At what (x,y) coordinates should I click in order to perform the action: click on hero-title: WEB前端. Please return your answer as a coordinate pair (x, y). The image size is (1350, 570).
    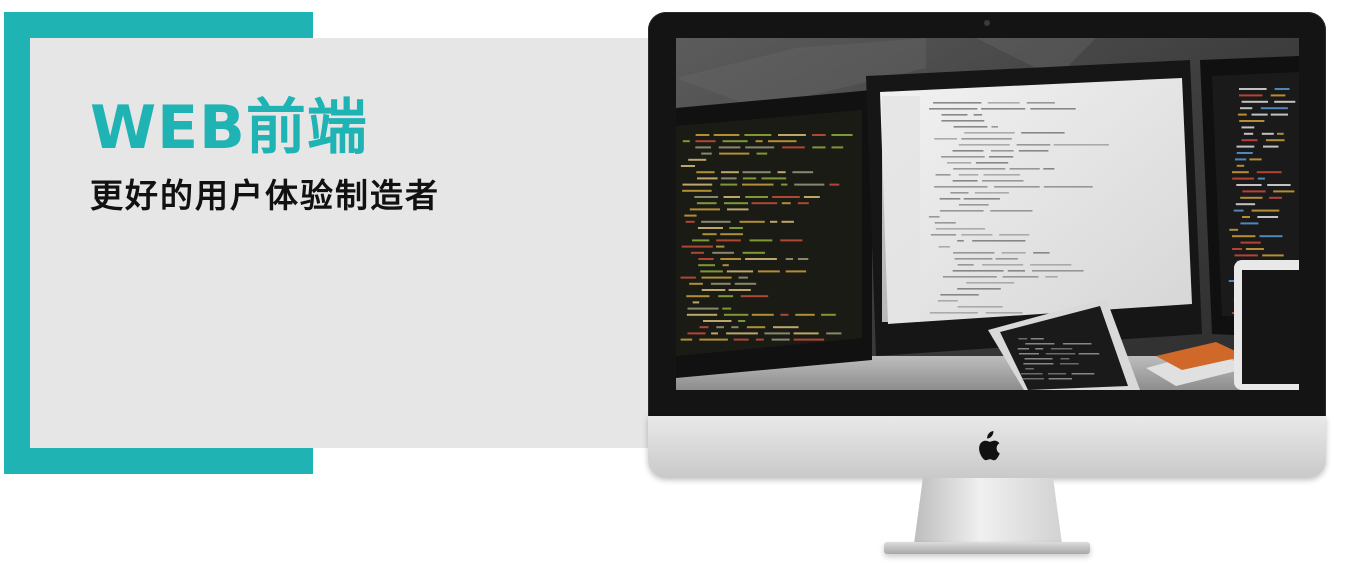
    Looking at the image, I should click on (229, 128).